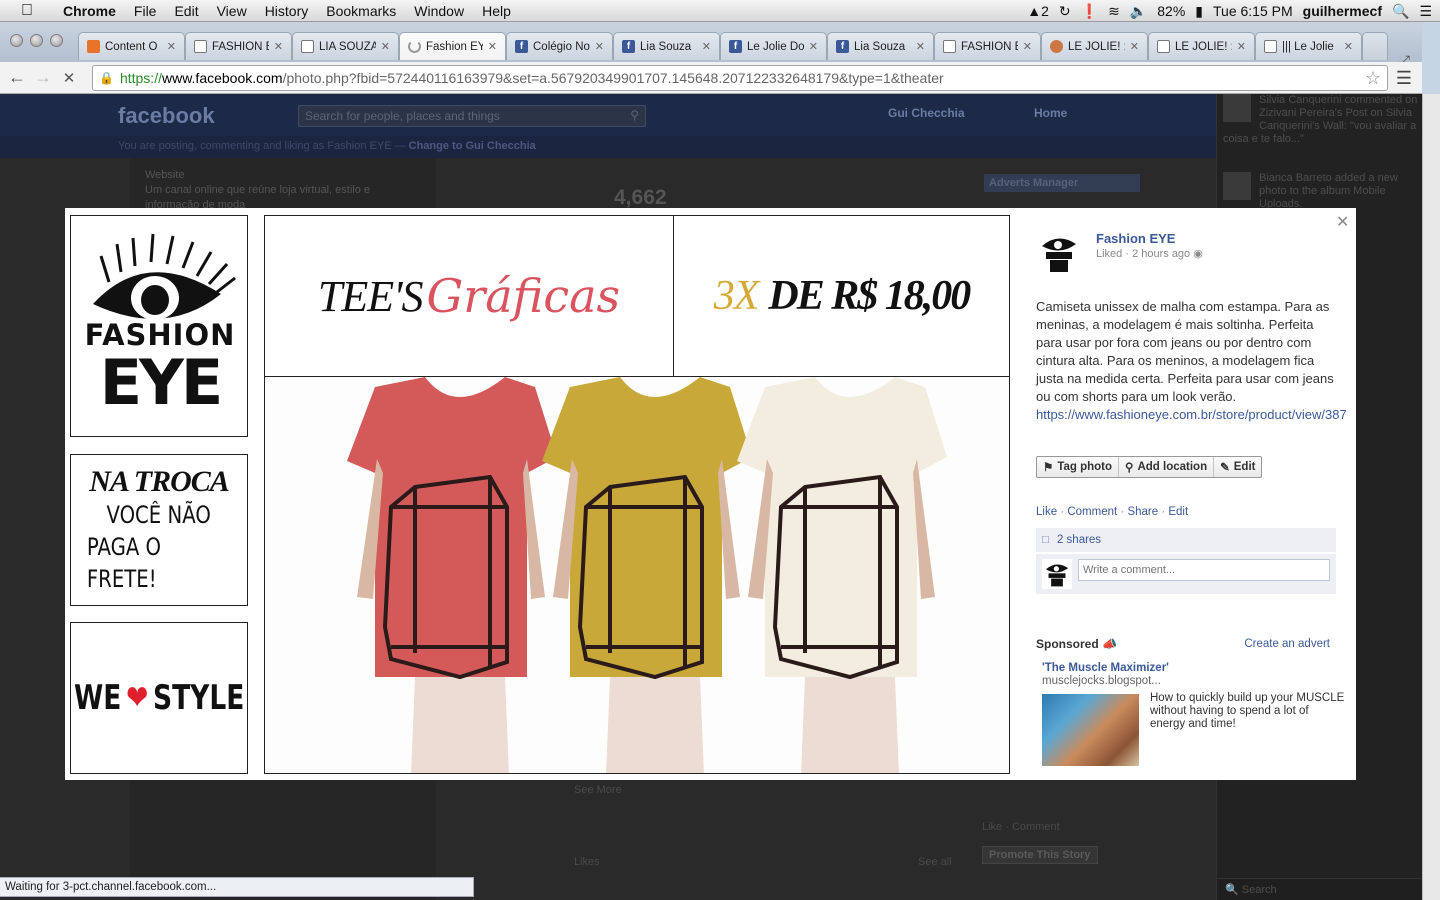 The height and width of the screenshot is (900, 1440). I want to click on tab: f Le Jolie Do ✕, so click(773, 46).